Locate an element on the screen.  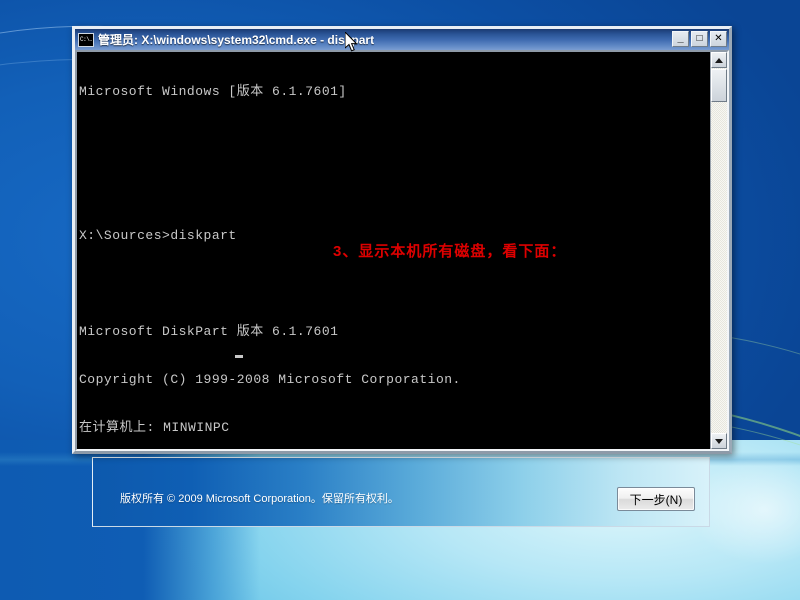
console-line: 在计算机上: MINWINPC is located at coordinates (154, 427).